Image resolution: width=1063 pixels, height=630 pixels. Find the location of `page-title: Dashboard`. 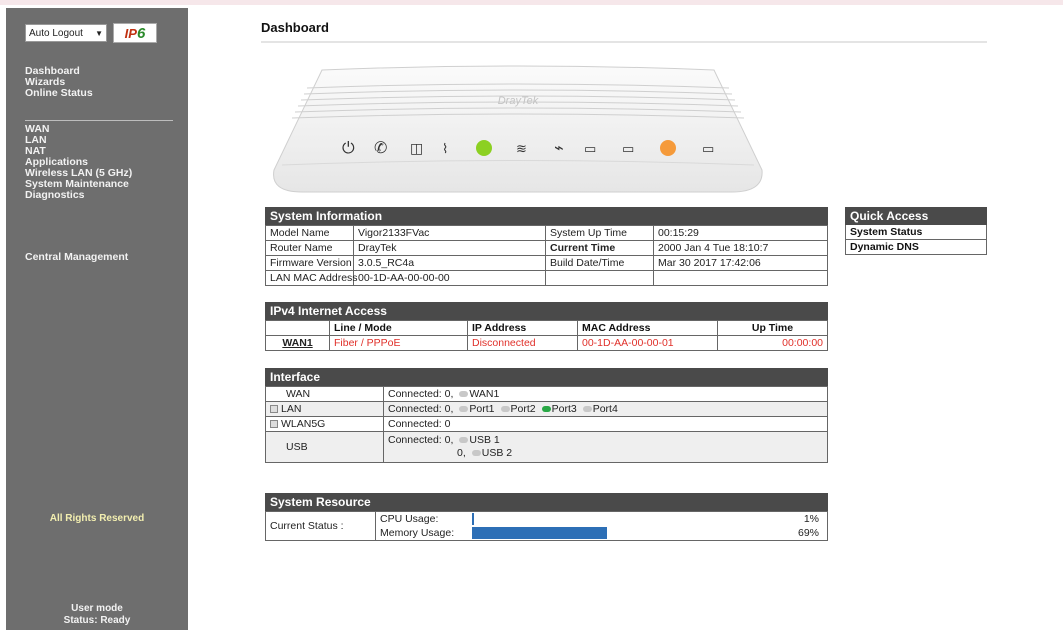

page-title: Dashboard is located at coordinates (295, 27).